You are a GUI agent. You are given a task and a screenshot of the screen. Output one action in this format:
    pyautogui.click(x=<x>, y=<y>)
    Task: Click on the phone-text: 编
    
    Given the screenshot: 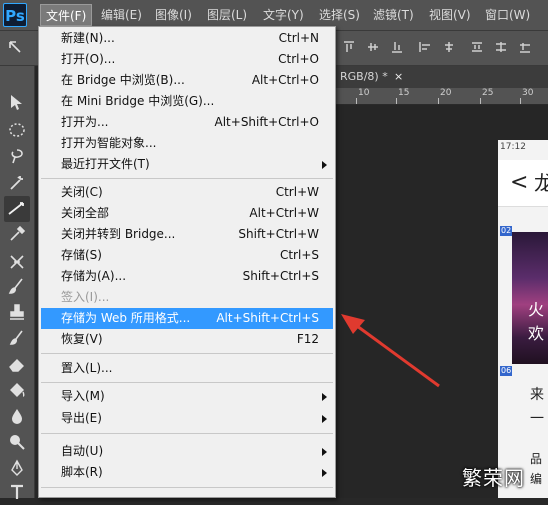 What is the action you would take?
    pyautogui.click(x=536, y=479)
    